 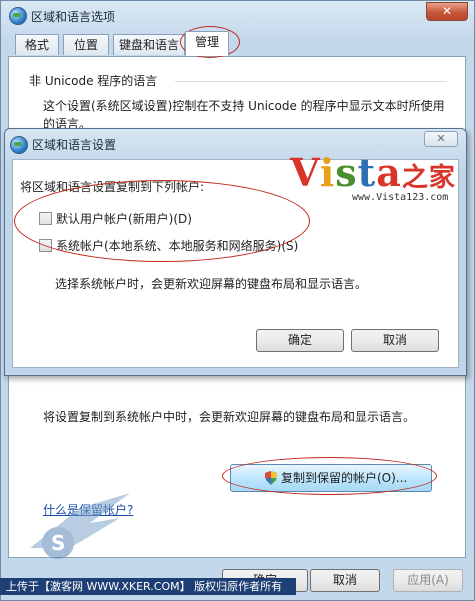 What do you see at coordinates (93, 81) in the screenshot?
I see `section-title: 非 Unicode 程序的语言` at bounding box center [93, 81].